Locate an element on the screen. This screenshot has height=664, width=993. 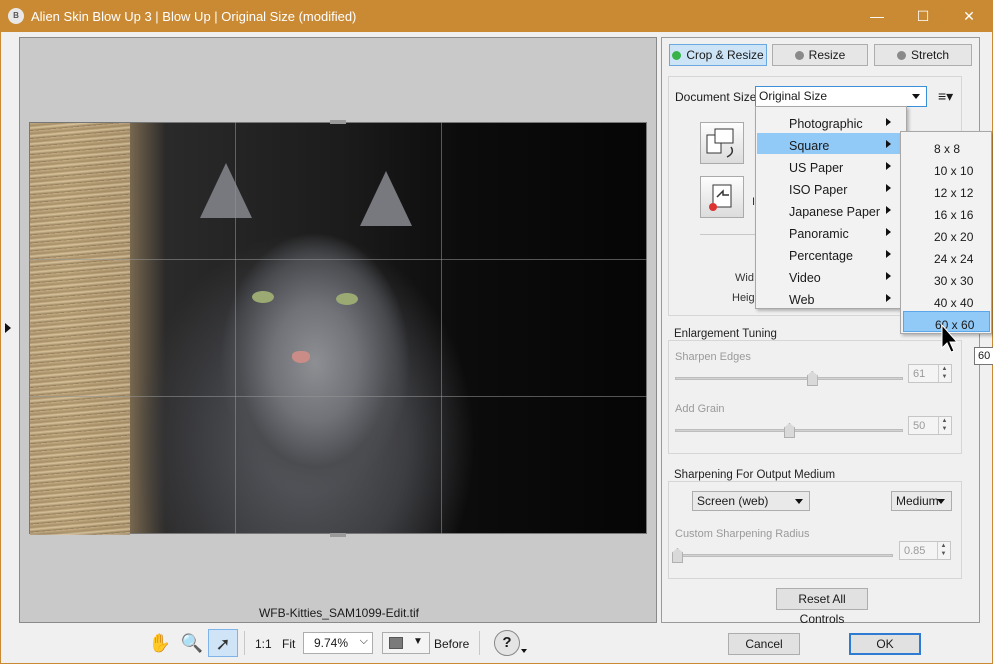
rotate-crop-icon is located at coordinates (722, 143).